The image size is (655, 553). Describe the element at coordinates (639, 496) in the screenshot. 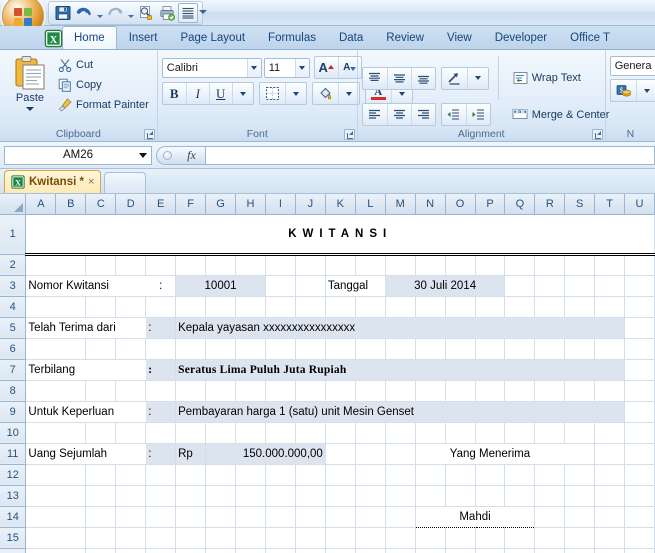

I see `cell-u13` at that location.